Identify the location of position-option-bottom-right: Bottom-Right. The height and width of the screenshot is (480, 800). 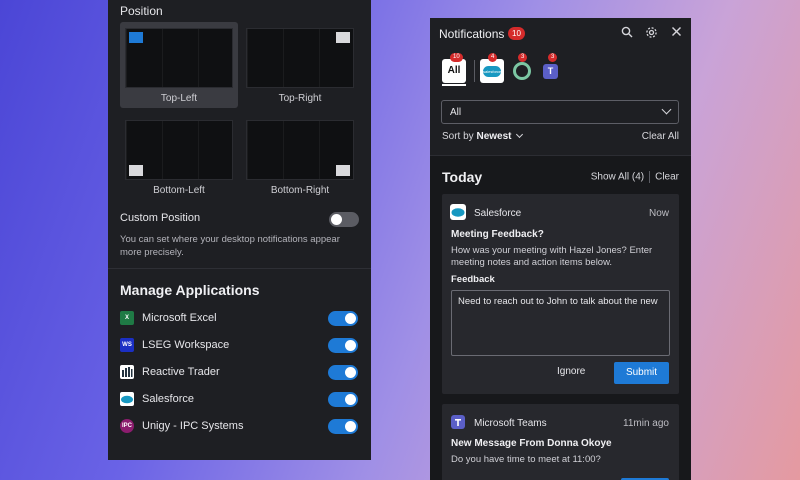
(300, 157).